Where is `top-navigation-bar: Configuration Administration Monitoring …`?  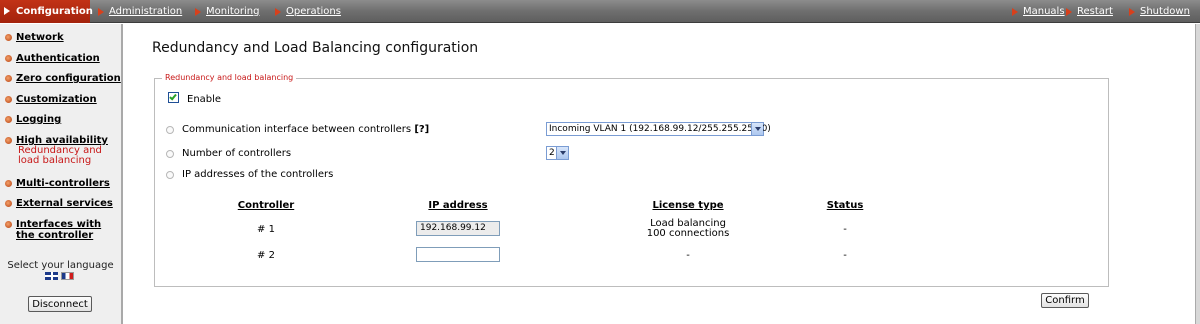
top-navigation-bar: Configuration Administration Monitoring … is located at coordinates (600, 11).